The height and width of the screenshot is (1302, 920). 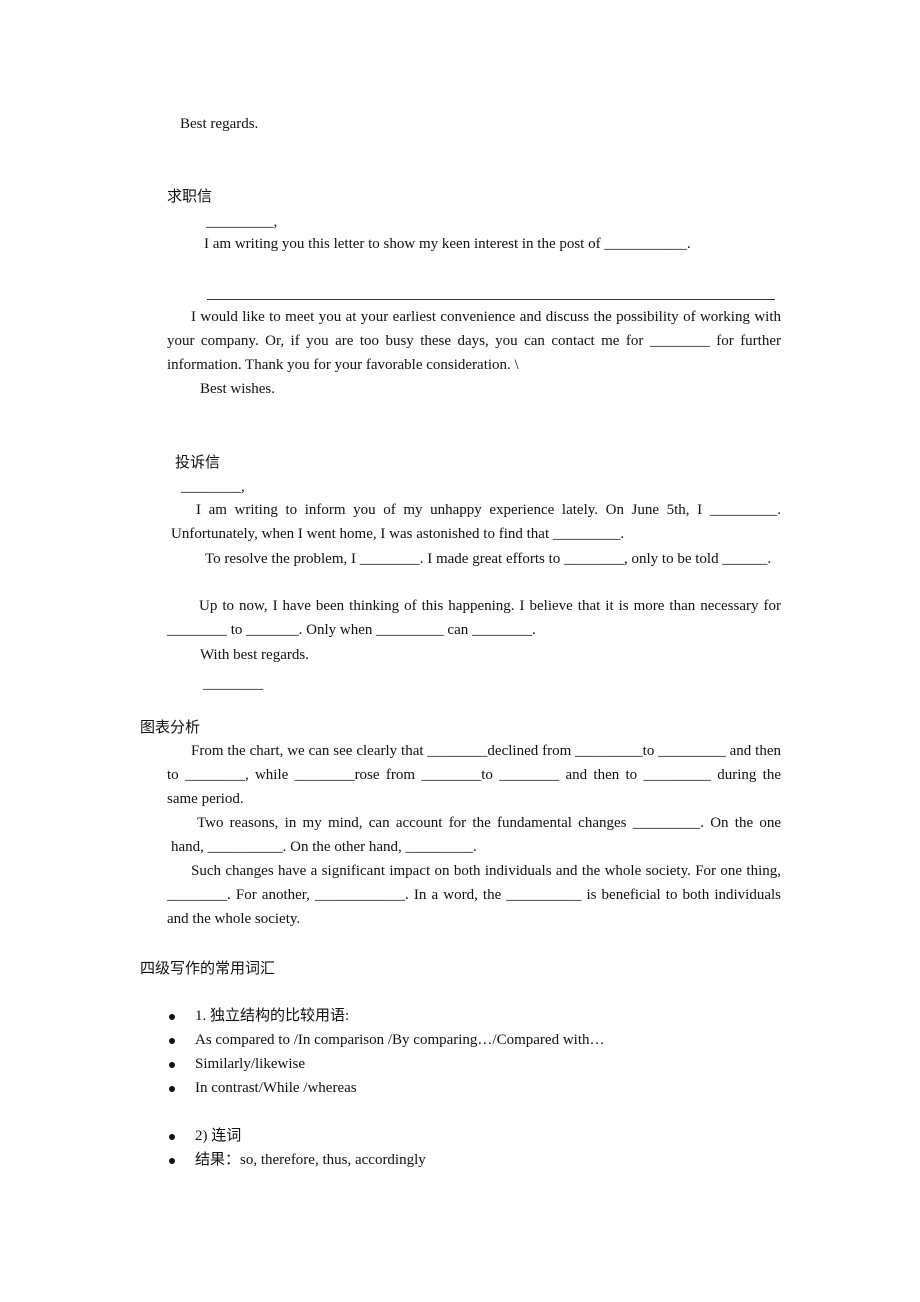 What do you see at coordinates (170, 727) in the screenshot?
I see `section-title-chart-analysis: 图表分析` at bounding box center [170, 727].